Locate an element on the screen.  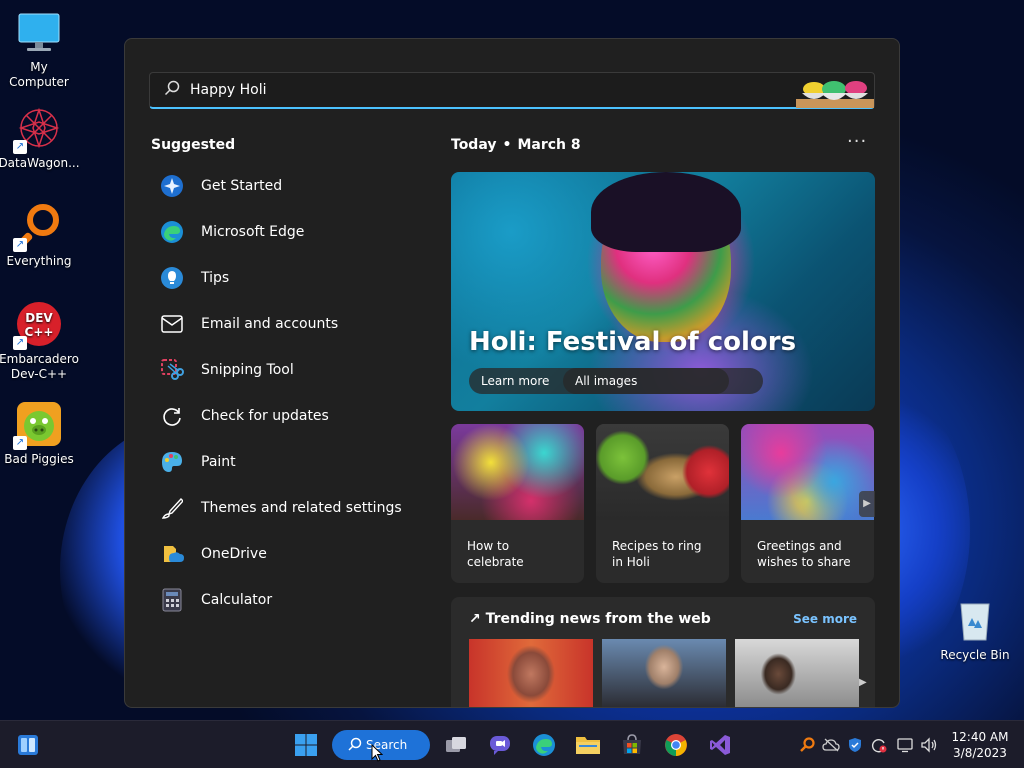
suggested-heading: Suggested is located at coordinates (193, 145).